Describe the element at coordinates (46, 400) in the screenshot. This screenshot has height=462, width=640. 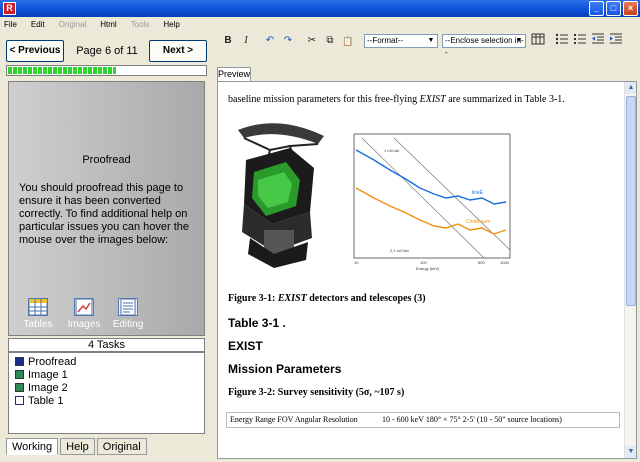
I see `task-label: Table 1` at that location.